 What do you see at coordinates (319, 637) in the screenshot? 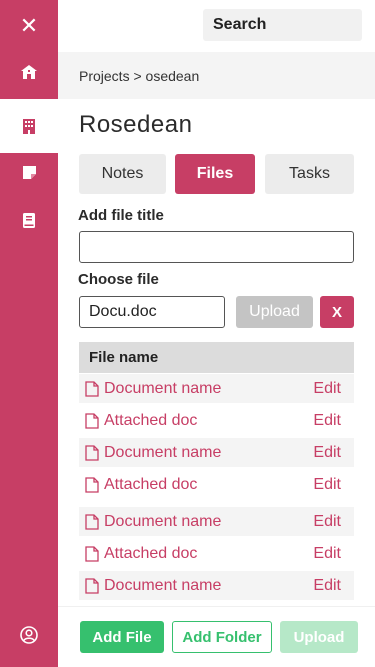
I see `upload-button: Upload` at bounding box center [319, 637].